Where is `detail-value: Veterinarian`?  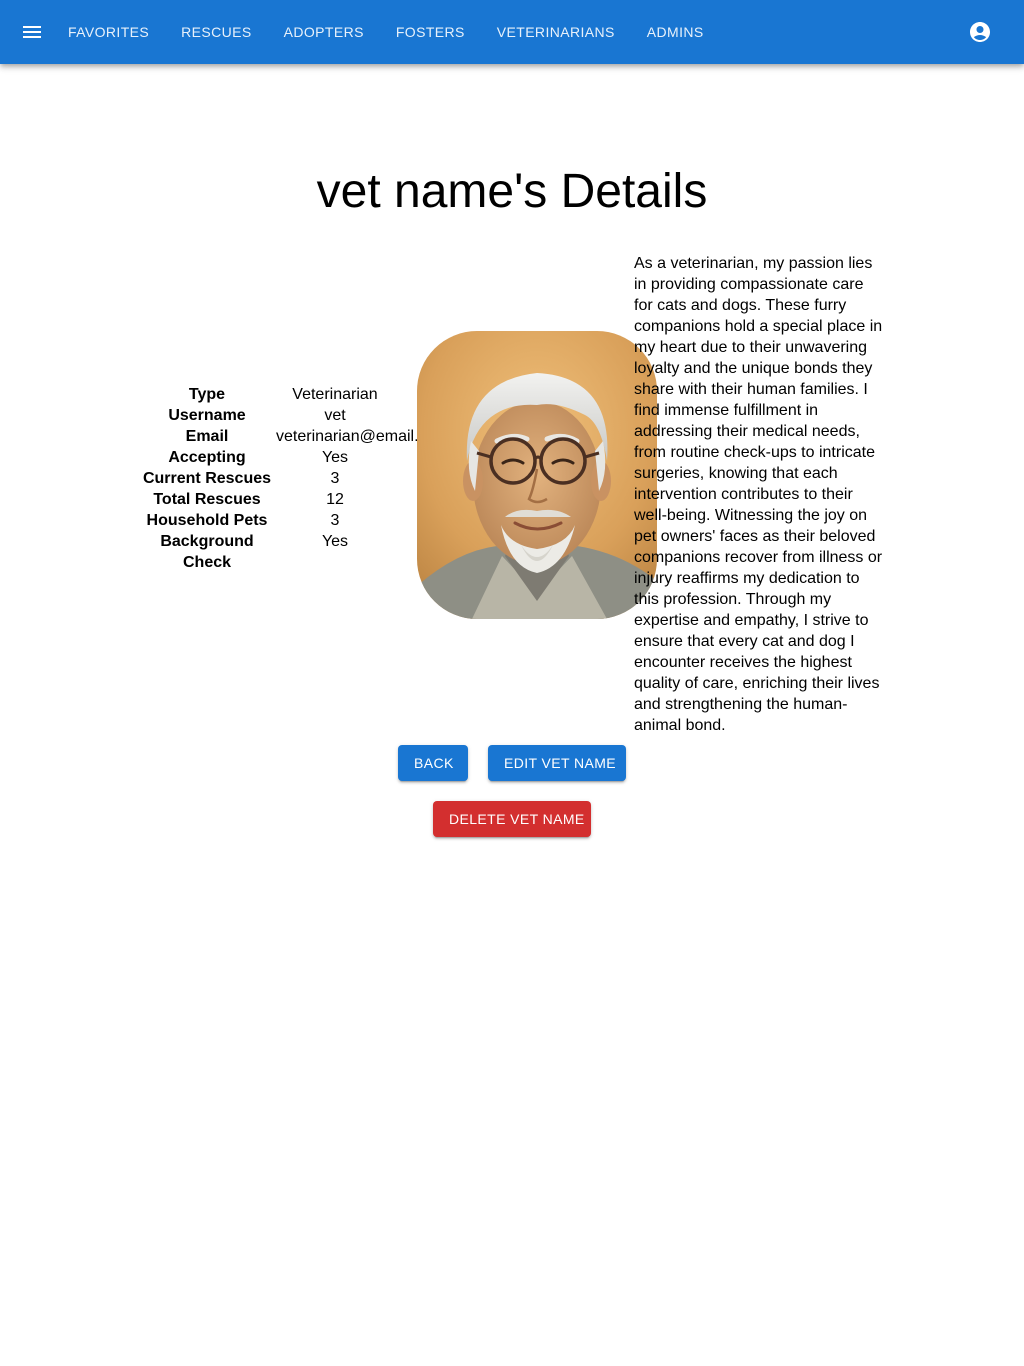
detail-value: Veterinarian is located at coordinates (336, 394).